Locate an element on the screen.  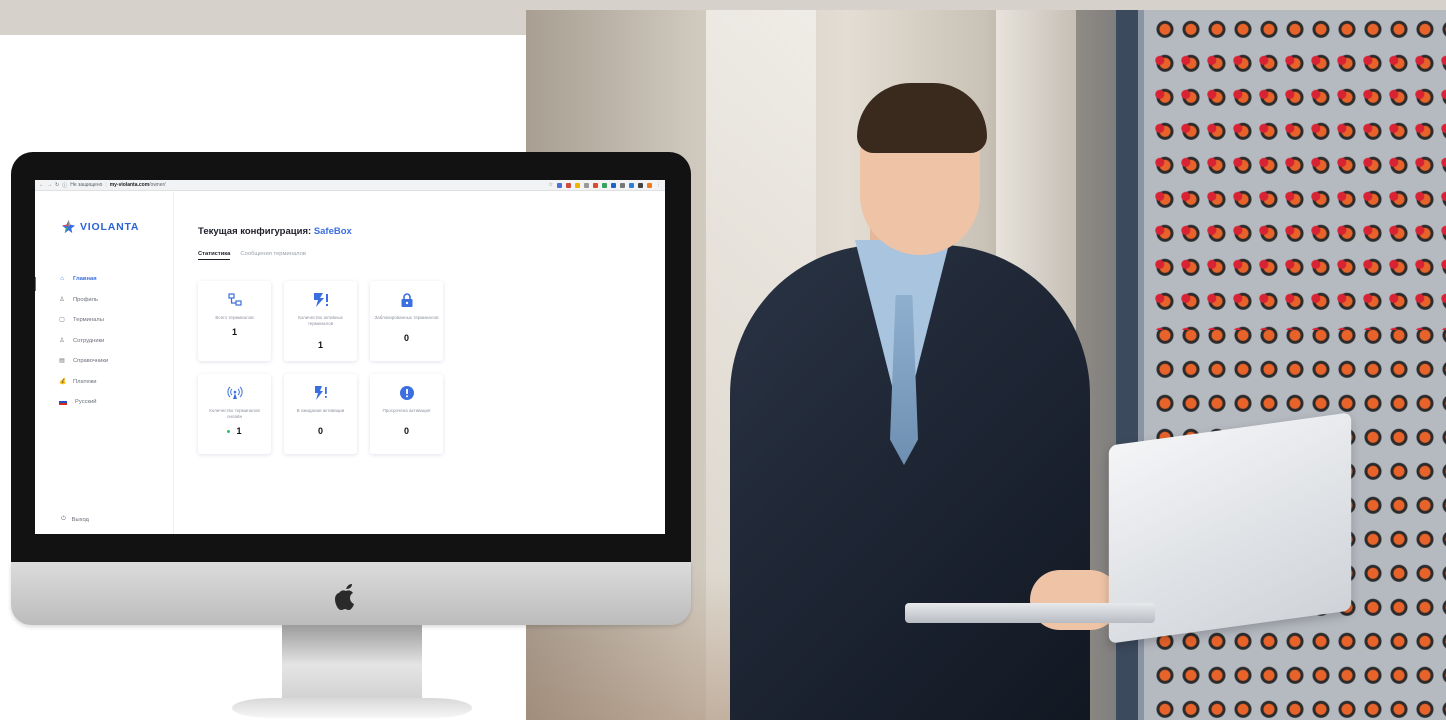
url-host: my-violanta.com is located at coordinates (129, 185).